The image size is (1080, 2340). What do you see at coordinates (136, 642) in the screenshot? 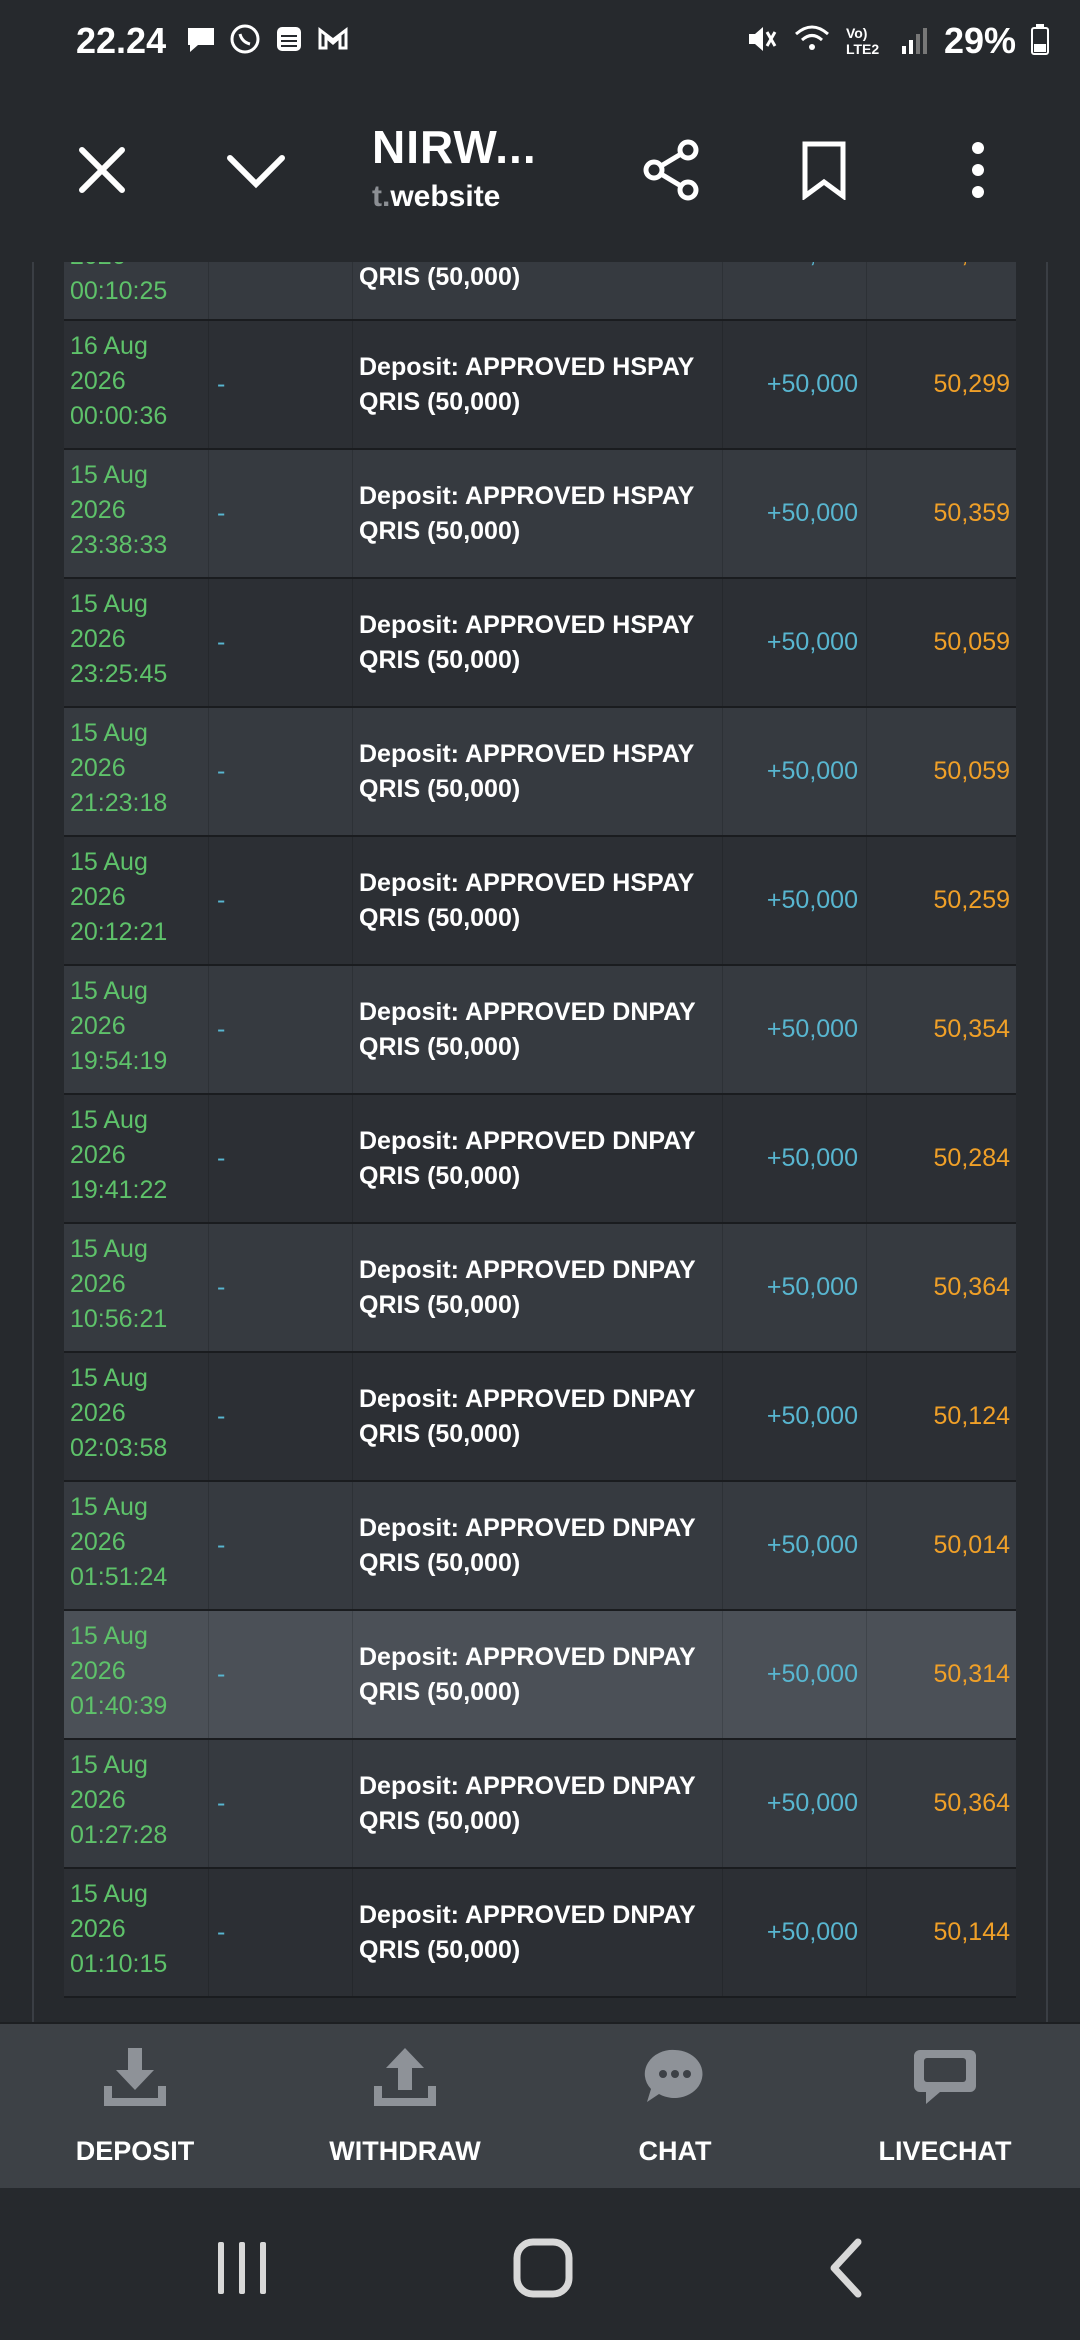
I see `row-datetime: 15 Aug 2026 23:25:45` at bounding box center [136, 642].